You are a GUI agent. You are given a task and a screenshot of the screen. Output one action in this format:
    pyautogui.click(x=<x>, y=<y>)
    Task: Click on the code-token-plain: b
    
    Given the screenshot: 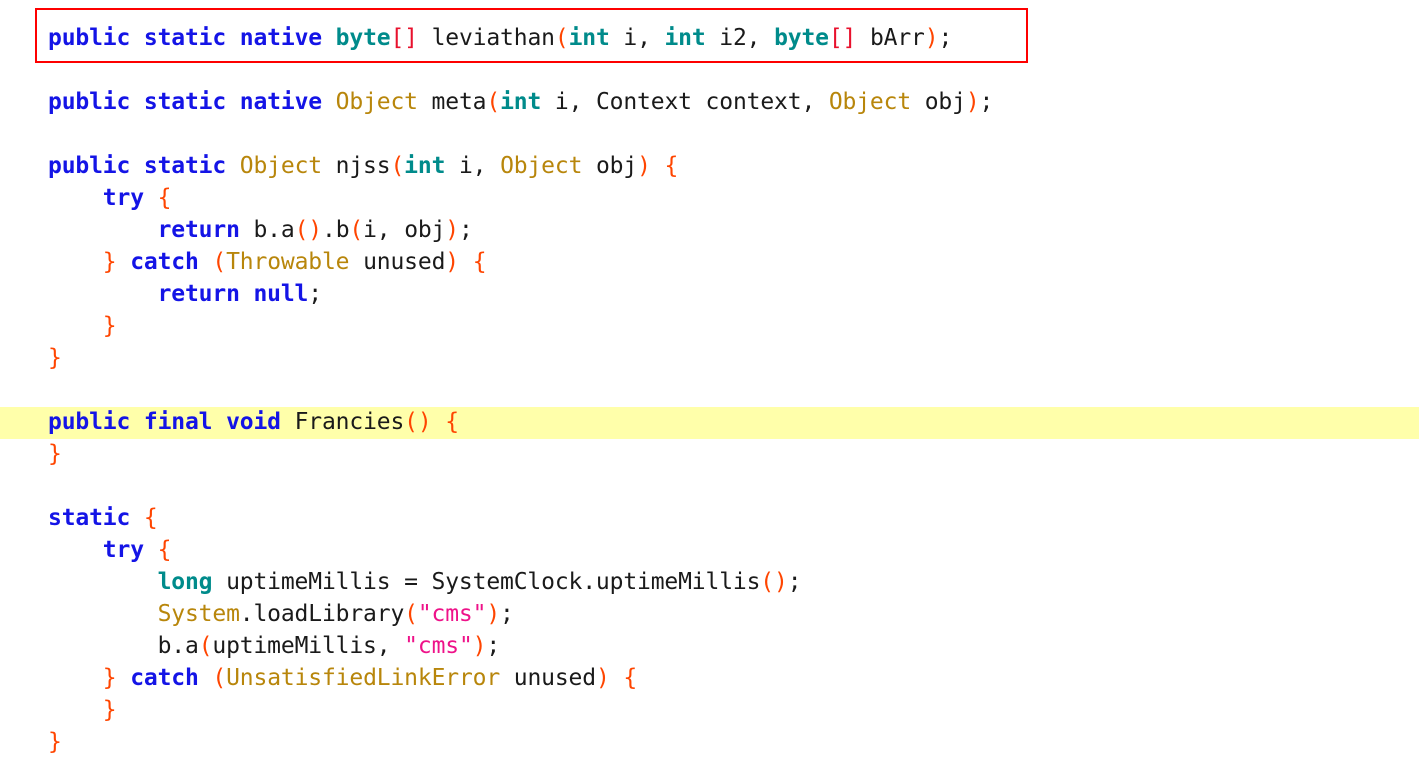 What is the action you would take?
    pyautogui.click(x=253, y=230)
    